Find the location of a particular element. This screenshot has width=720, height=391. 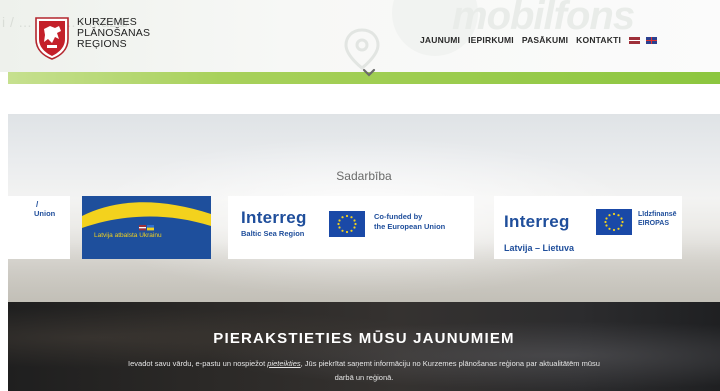

main-navigation: JAUNUMI IEPIRKUMI PASĀKUMI KONTAKTI is located at coordinates (541, 40).